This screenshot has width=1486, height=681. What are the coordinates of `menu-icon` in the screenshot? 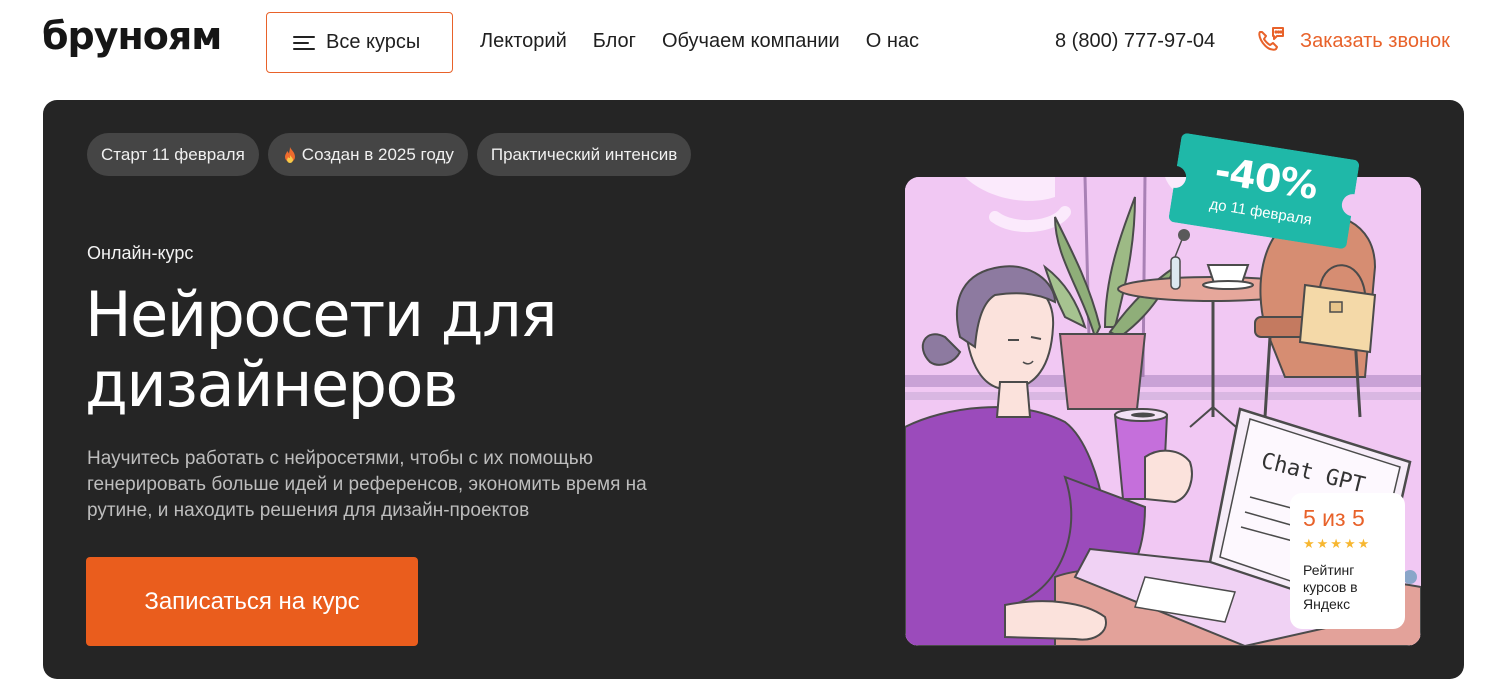 It's located at (304, 43).